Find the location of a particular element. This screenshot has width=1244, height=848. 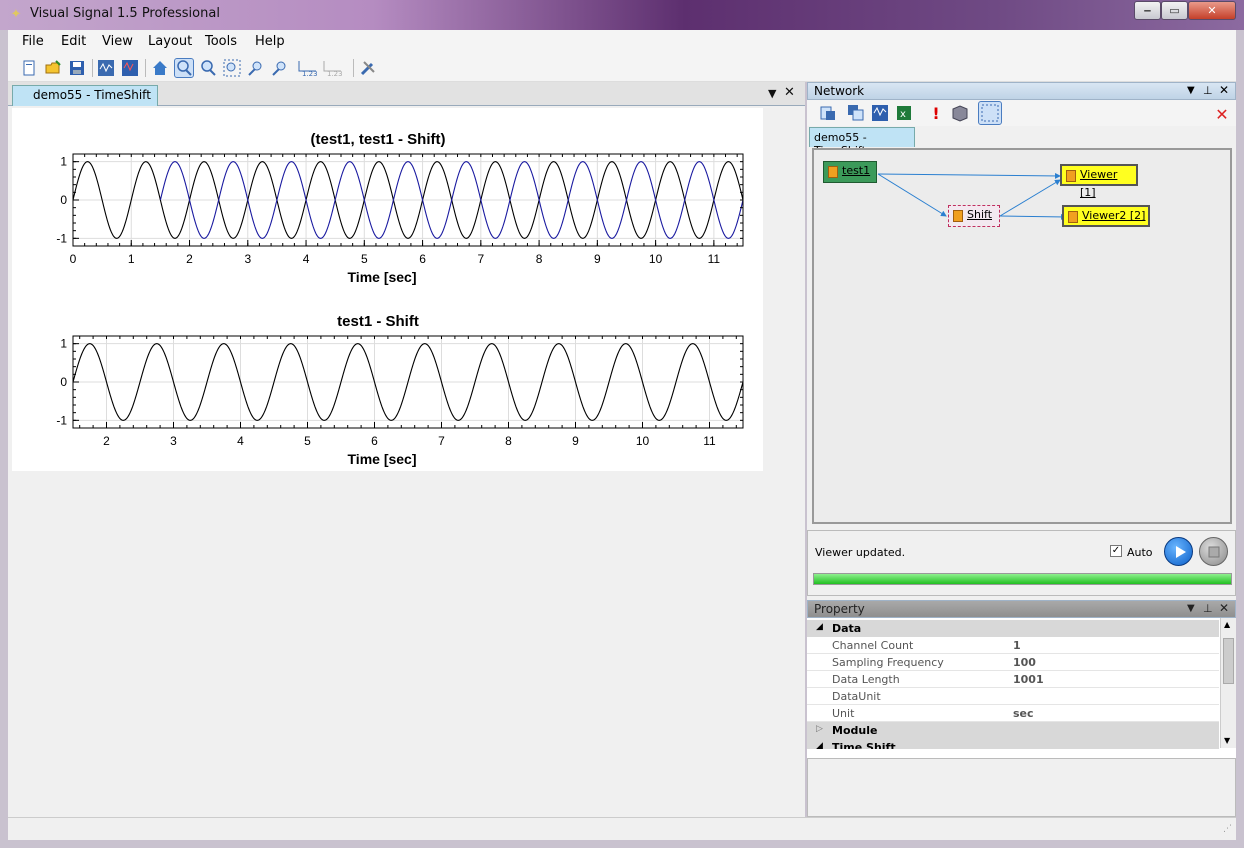

stop-button is located at coordinates (1213, 551).